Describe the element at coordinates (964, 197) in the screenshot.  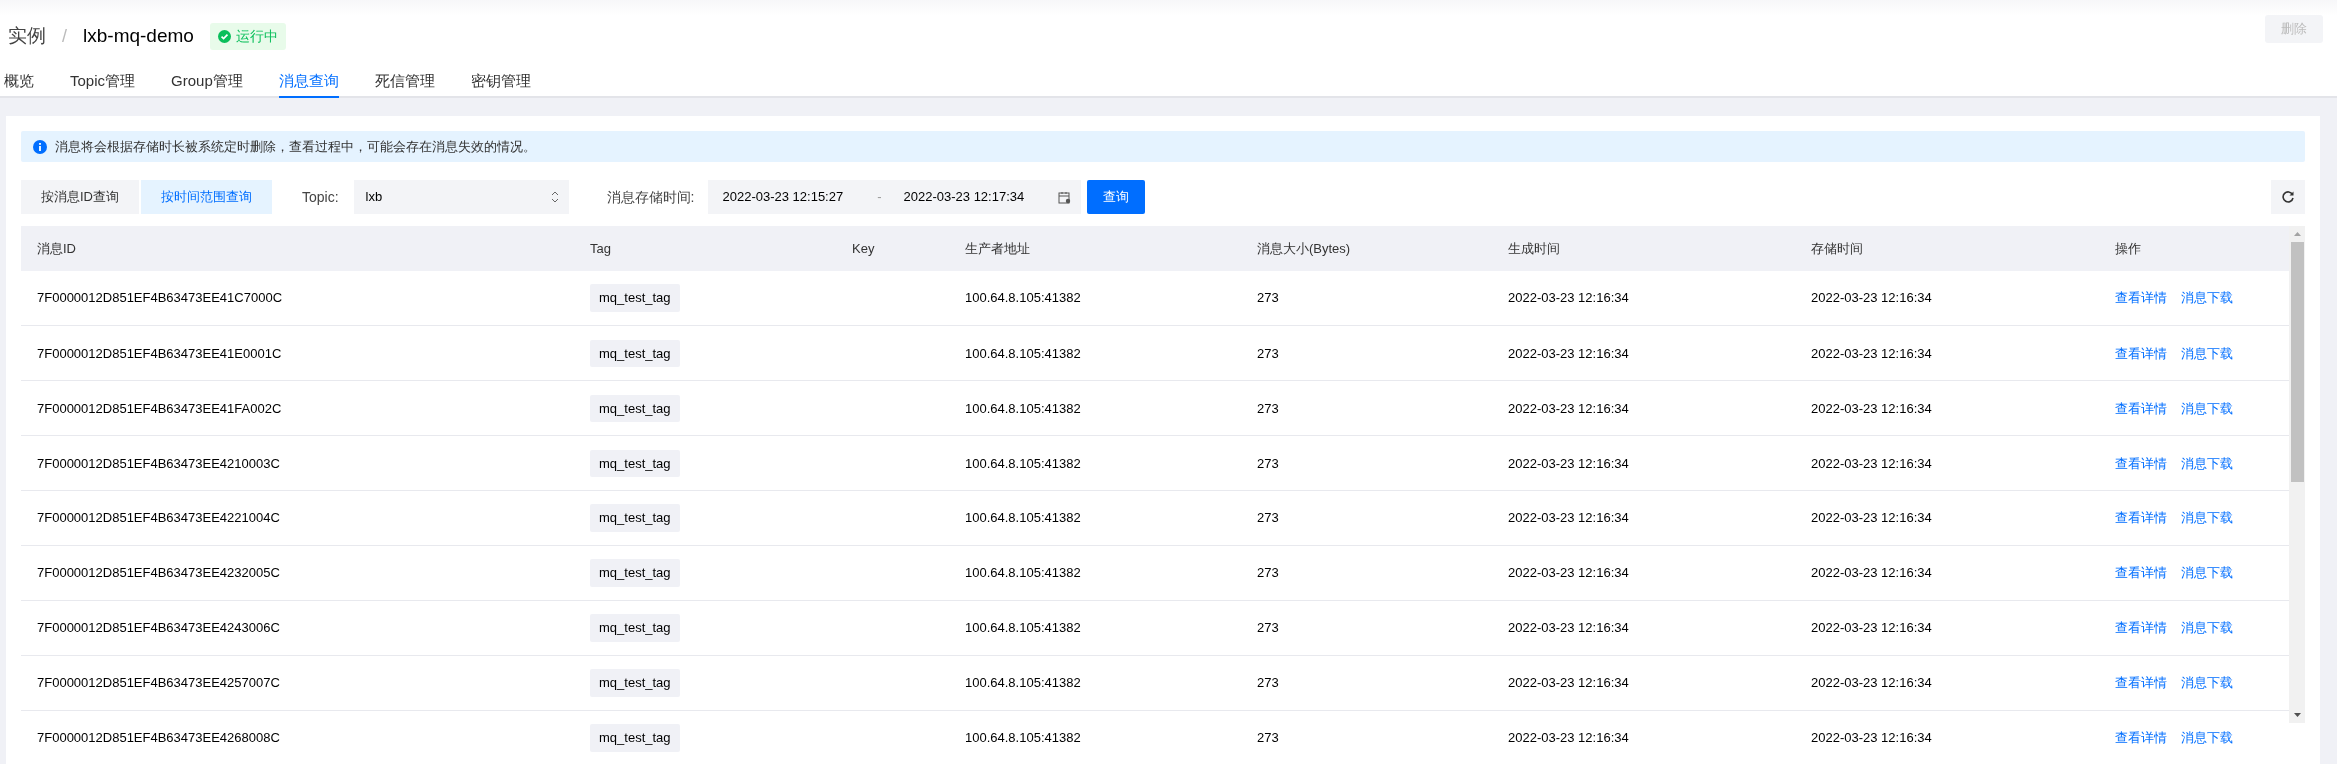
I see `end-time: 2022-03-23 12:17:34` at that location.